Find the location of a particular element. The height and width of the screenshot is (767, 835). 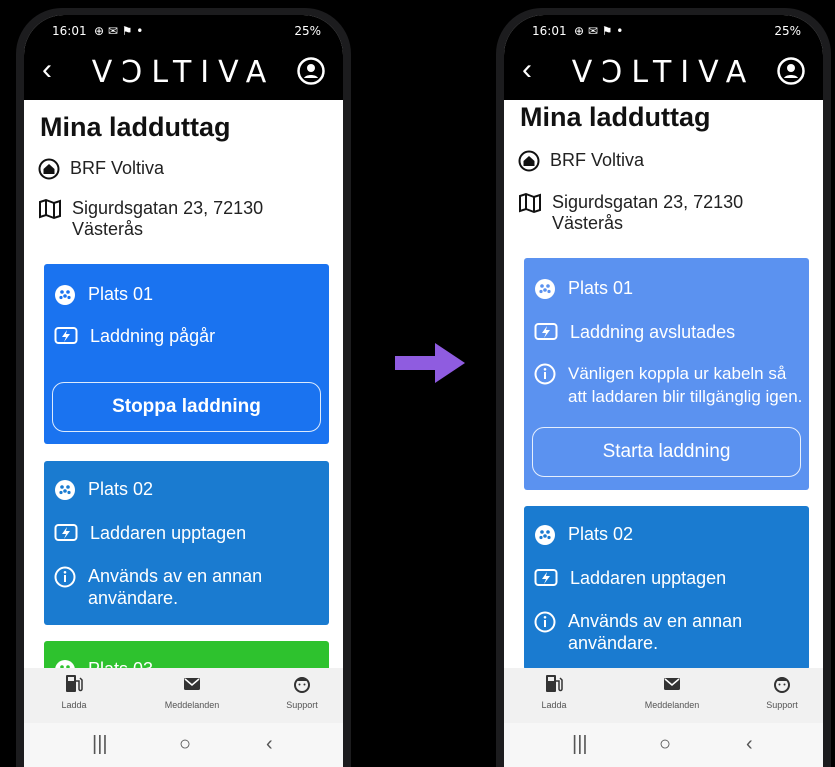

nav-ladda-label: Ladda is located at coordinates (74, 705).